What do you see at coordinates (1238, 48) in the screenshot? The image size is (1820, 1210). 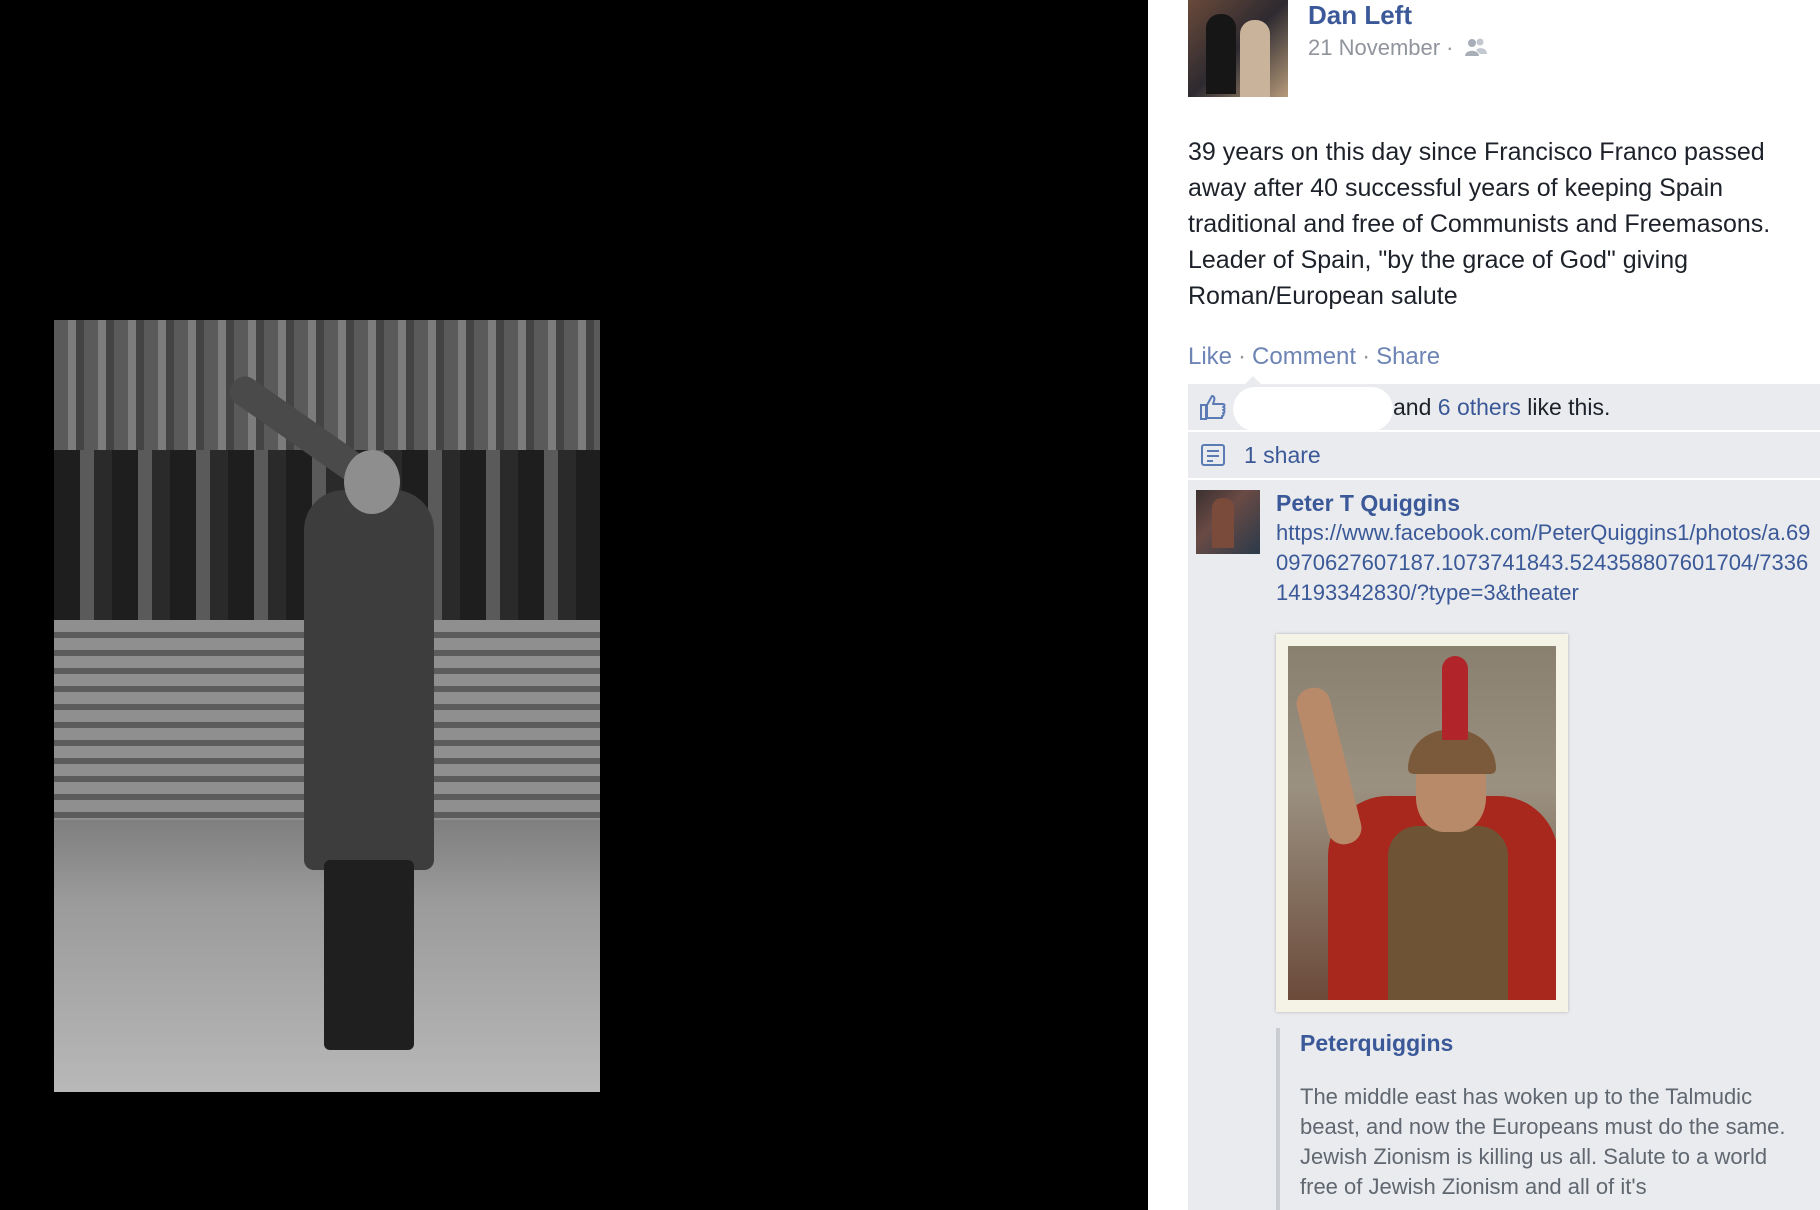 I see `author-avatar` at bounding box center [1238, 48].